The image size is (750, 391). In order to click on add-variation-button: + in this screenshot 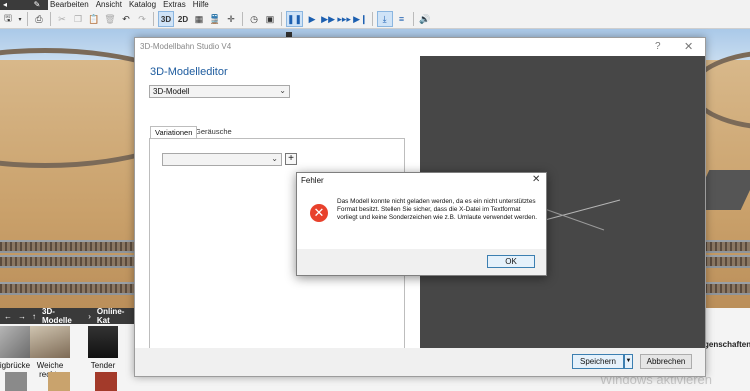, I will do `click(291, 159)`.